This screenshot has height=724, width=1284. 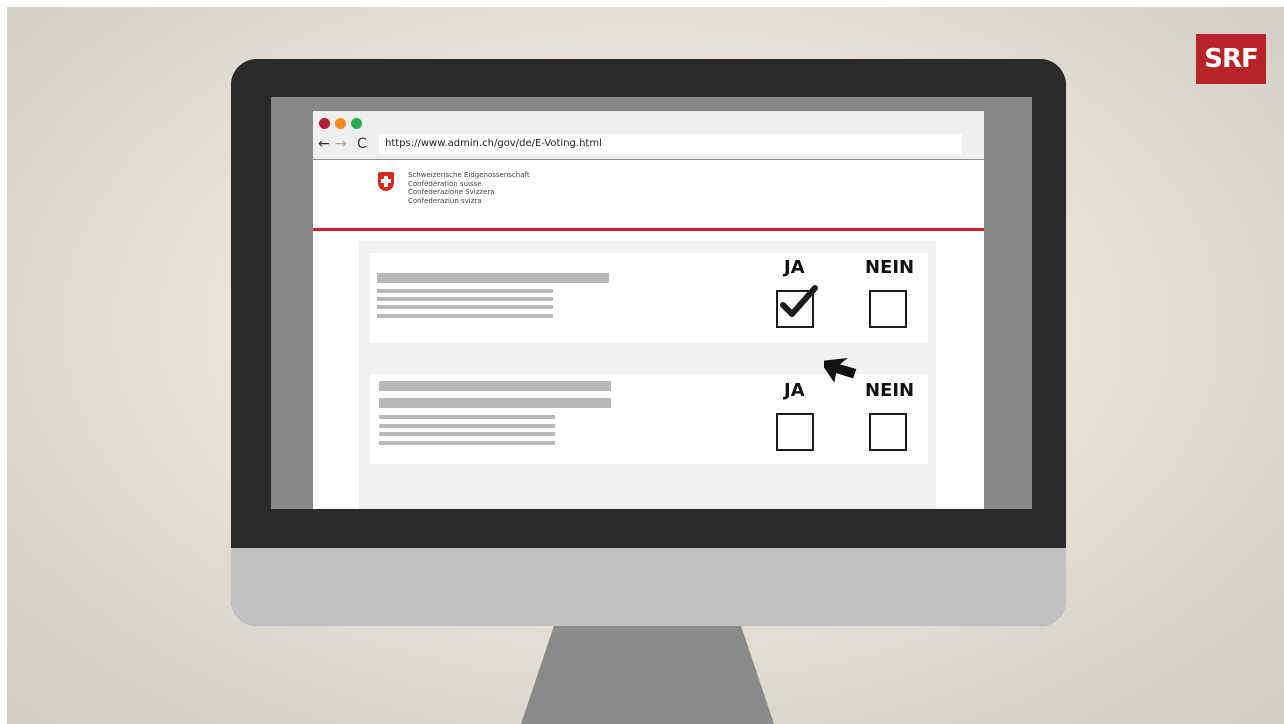 I want to click on back-arrow-icon: ←, so click(x=324, y=144).